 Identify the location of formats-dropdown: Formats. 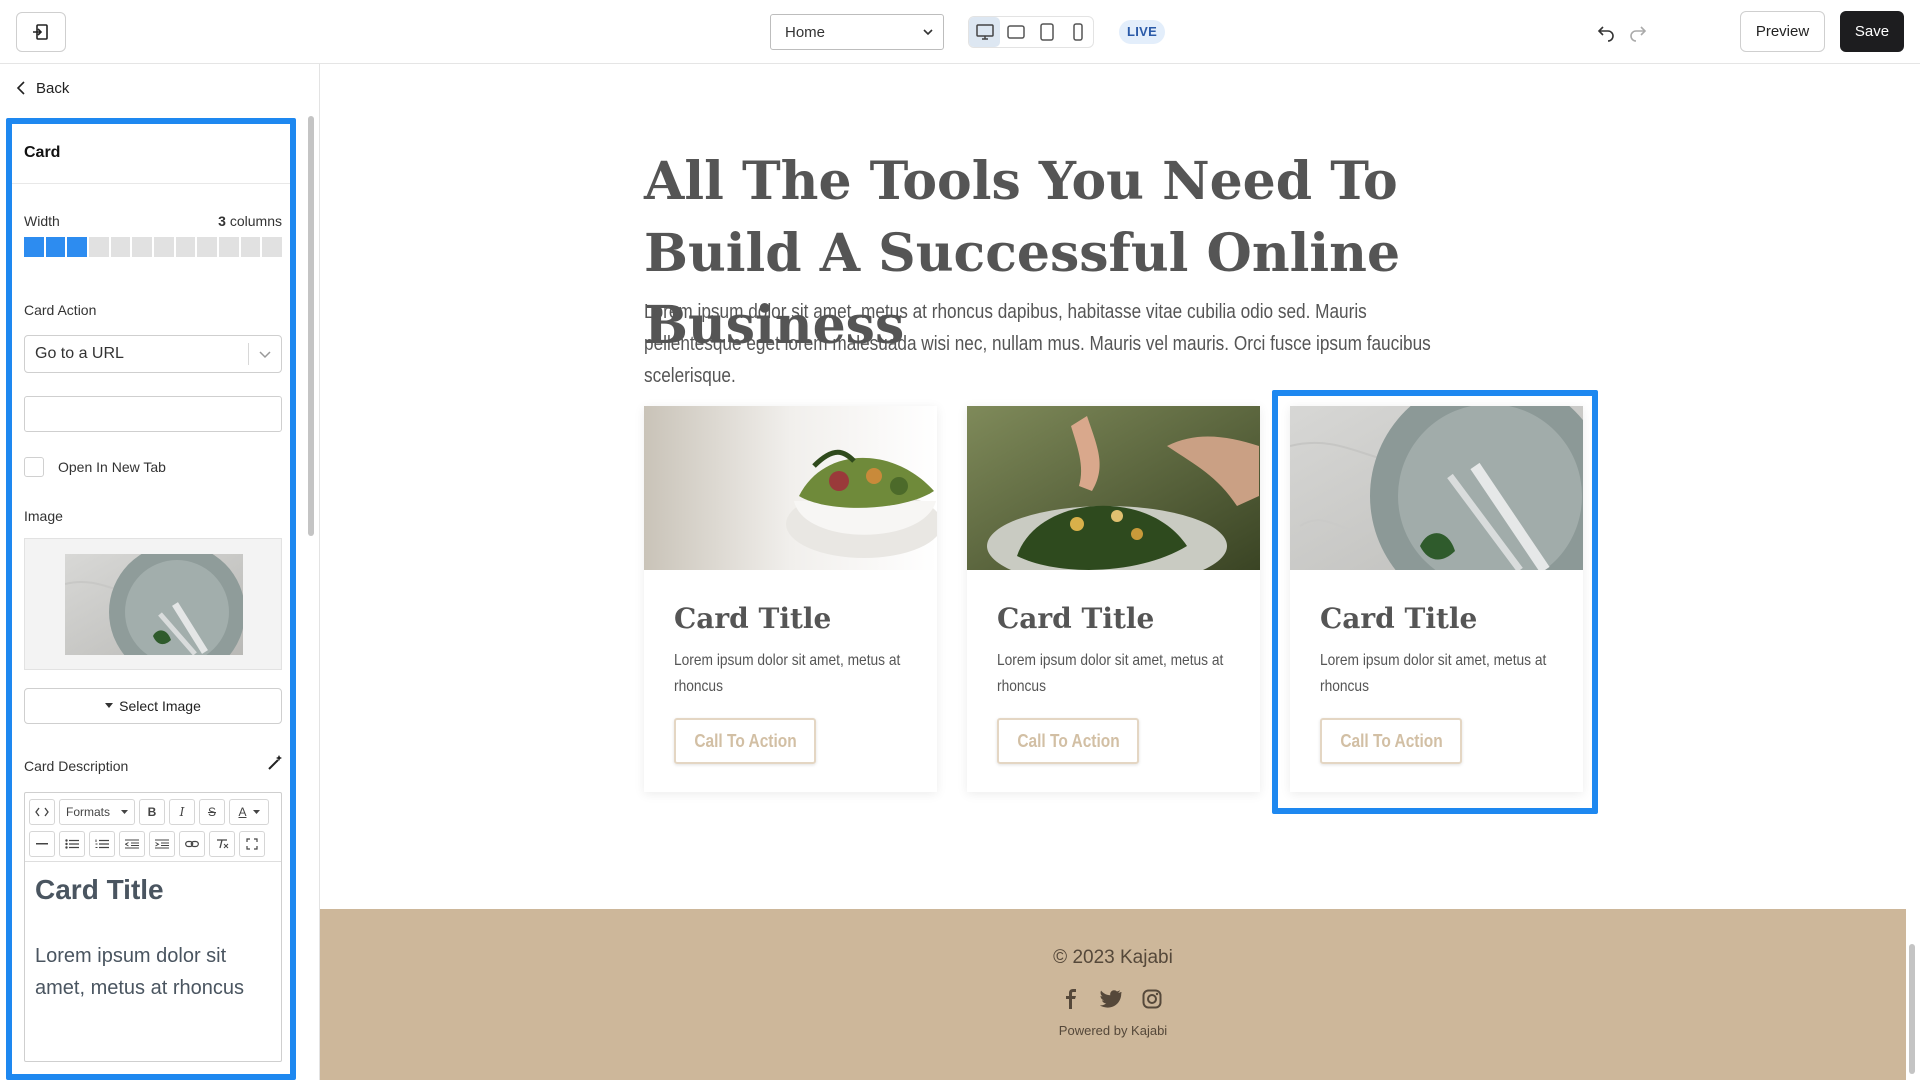
(97, 812).